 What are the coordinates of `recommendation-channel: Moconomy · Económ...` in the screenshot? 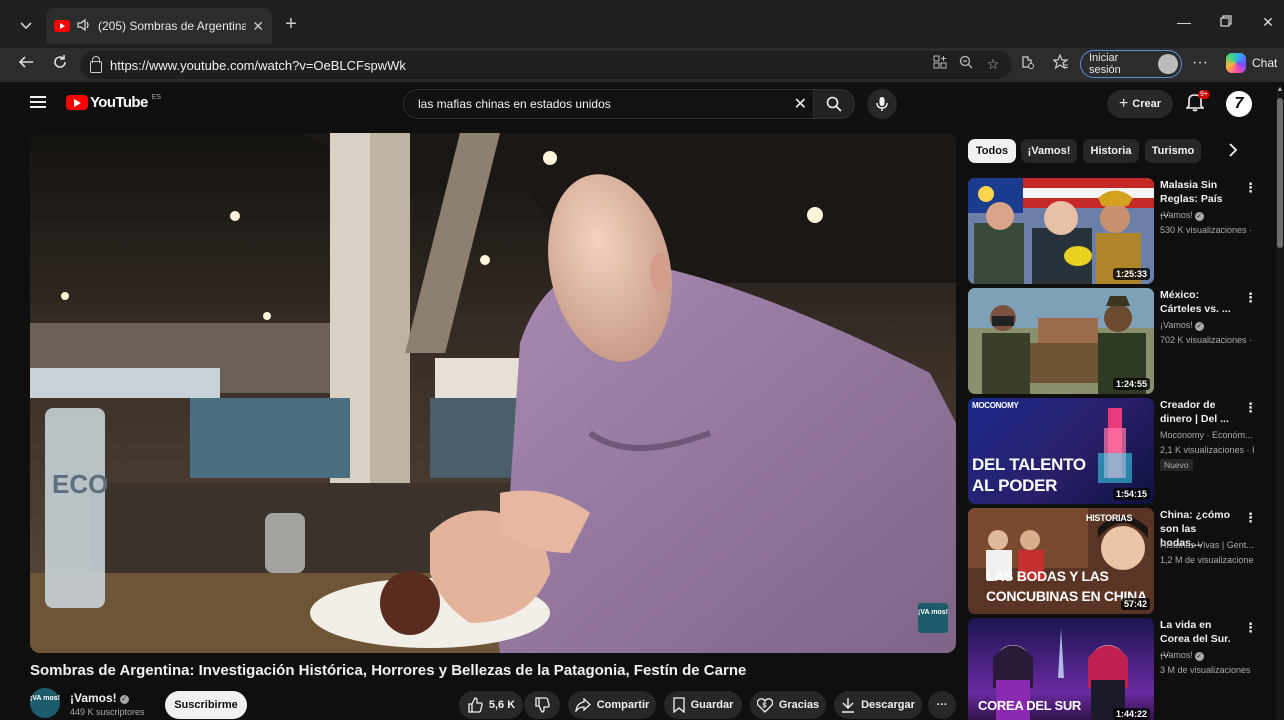 It's located at (1206, 435).